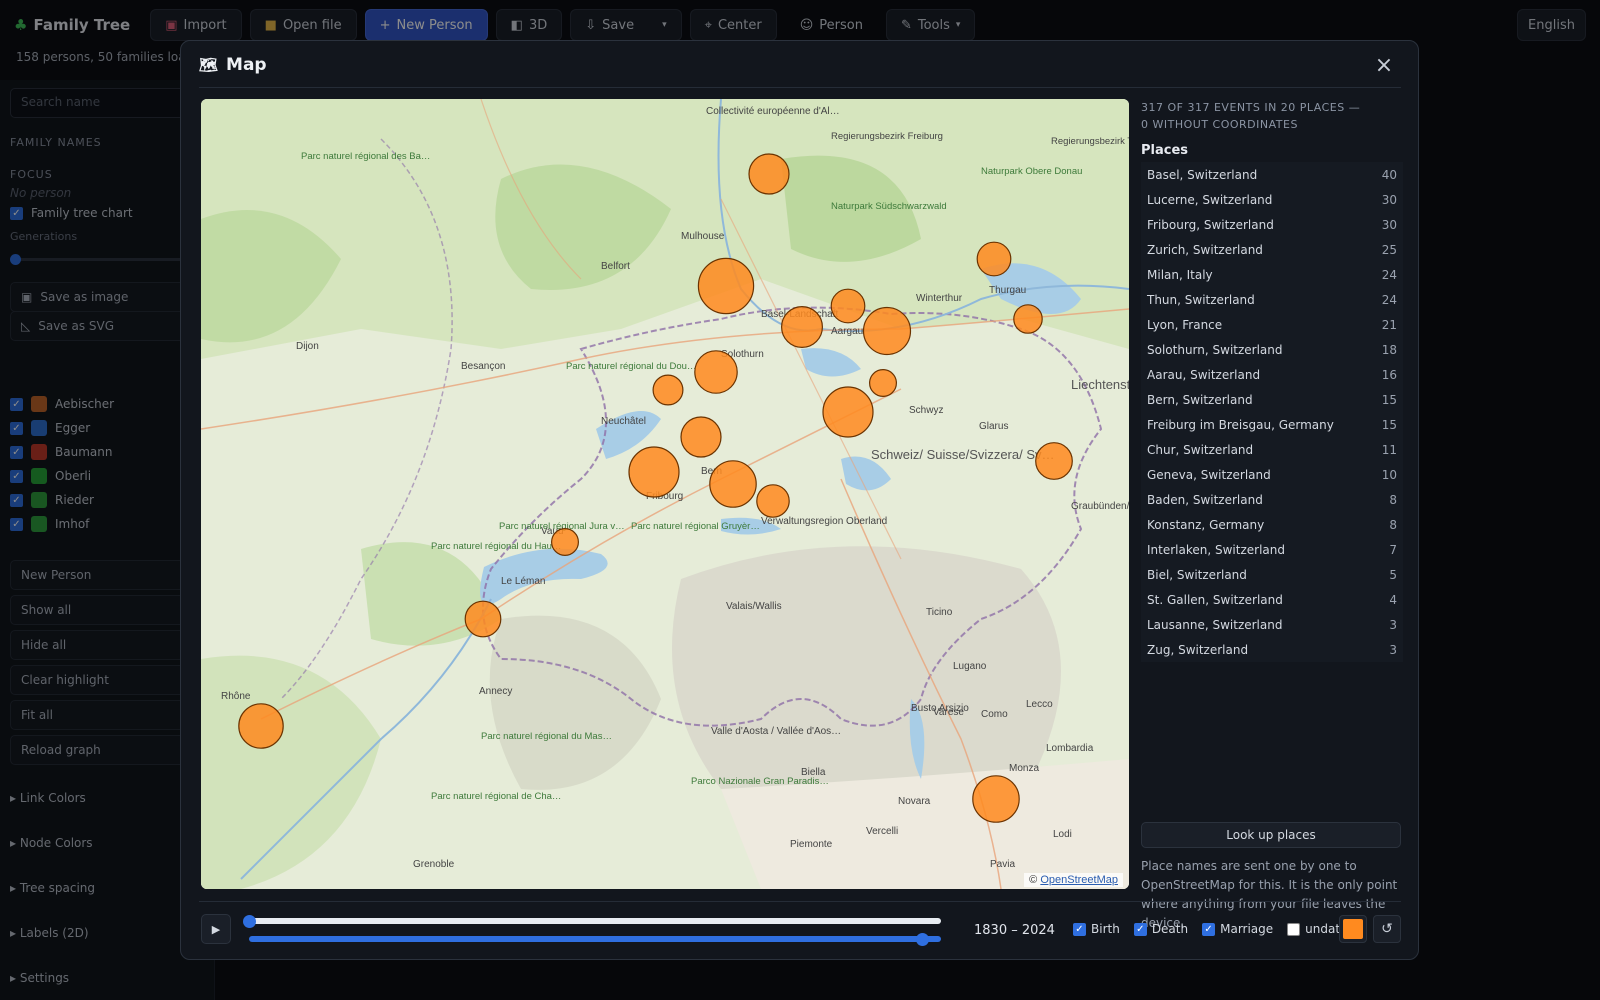 This screenshot has height=1000, width=1600. What do you see at coordinates (1272, 574) in the screenshot?
I see `place-row: Biel, Switzerland 5` at bounding box center [1272, 574].